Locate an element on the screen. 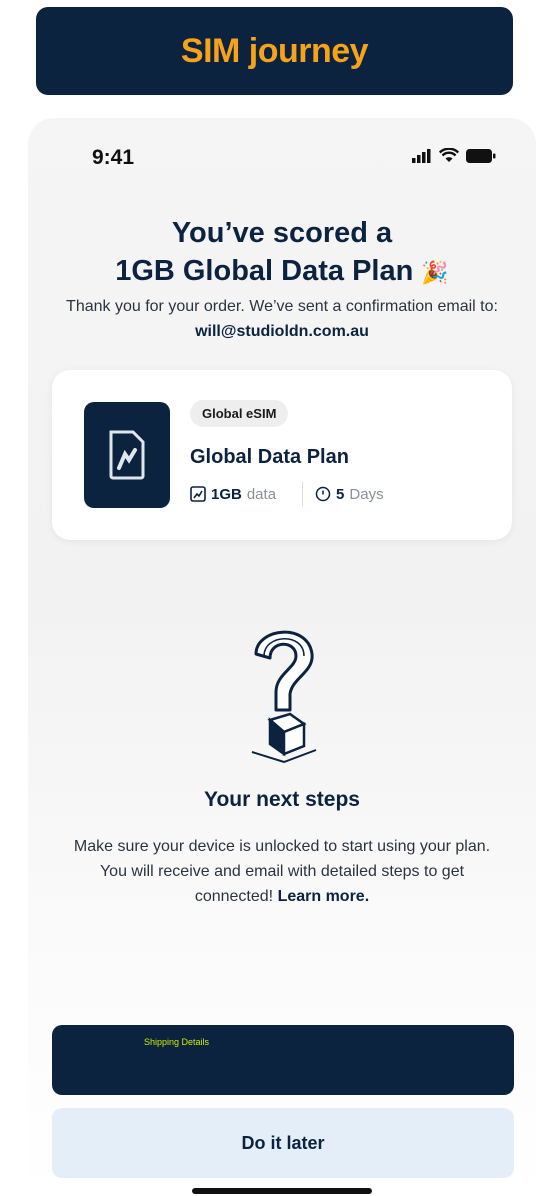 Image resolution: width=545 pixels, height=1196 pixels. esim-badge: Global eSIM is located at coordinates (239, 413).